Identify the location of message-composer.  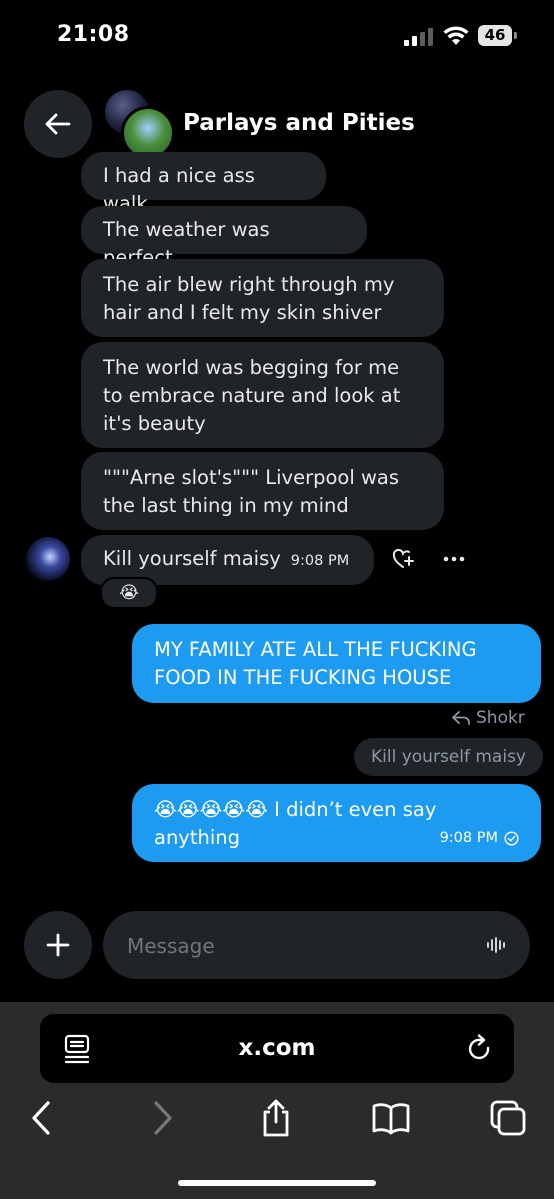
(316, 946).